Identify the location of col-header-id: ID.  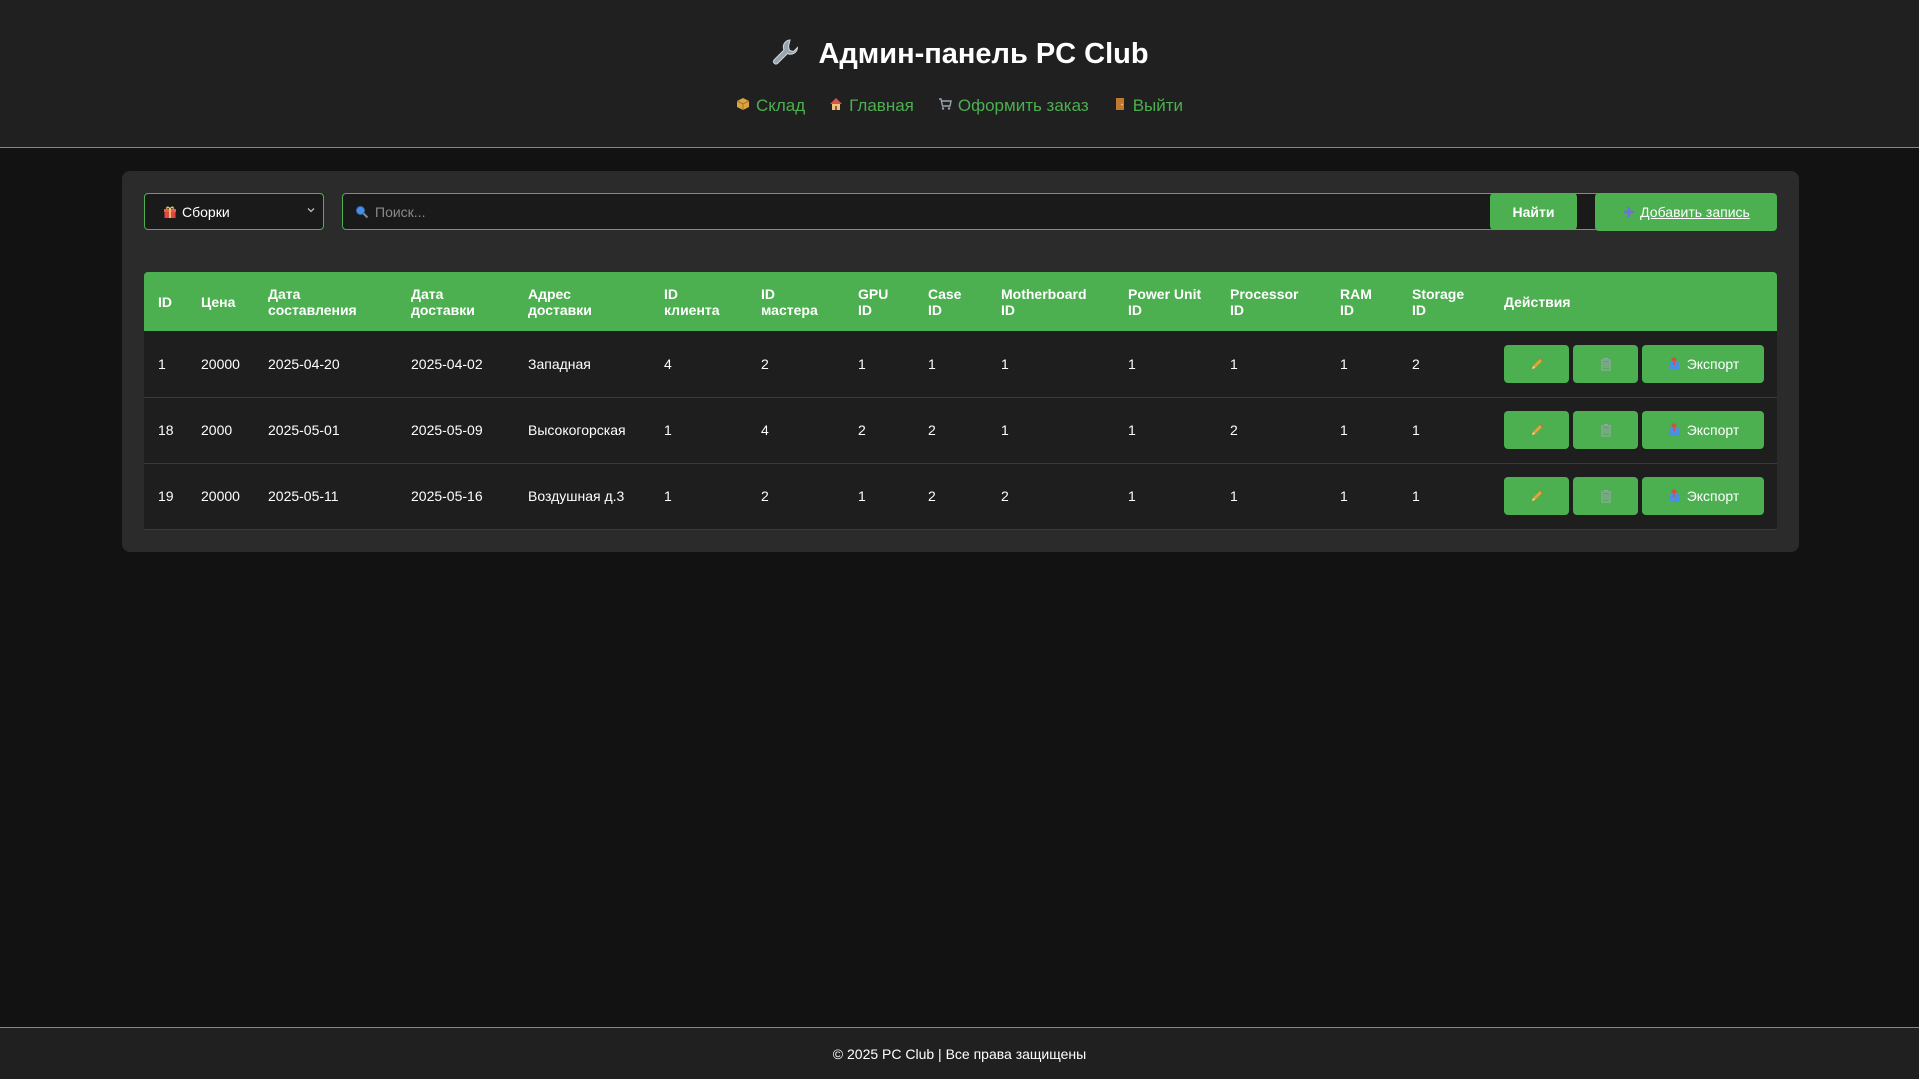
(165, 301).